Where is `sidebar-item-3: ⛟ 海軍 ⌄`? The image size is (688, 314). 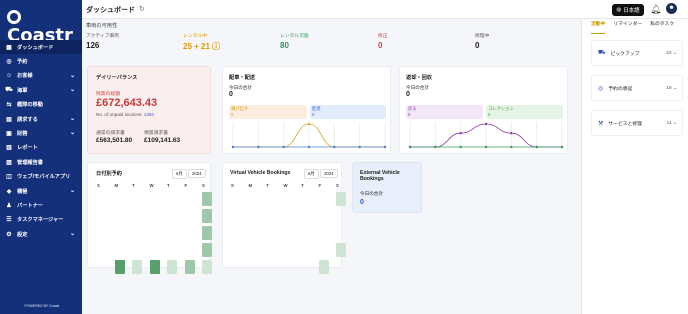 sidebar-item-3: ⛟ 海軍 ⌄ is located at coordinates (41, 90).